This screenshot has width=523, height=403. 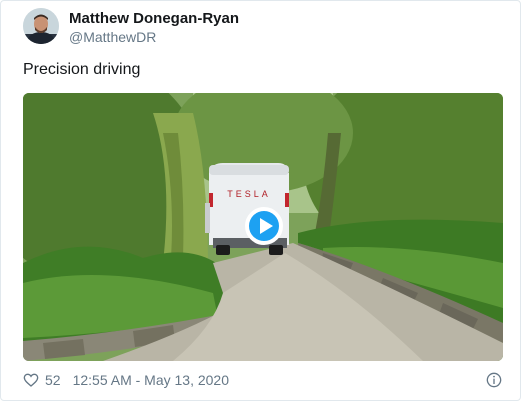 What do you see at coordinates (494, 380) in the screenshot?
I see `info-icon` at bounding box center [494, 380].